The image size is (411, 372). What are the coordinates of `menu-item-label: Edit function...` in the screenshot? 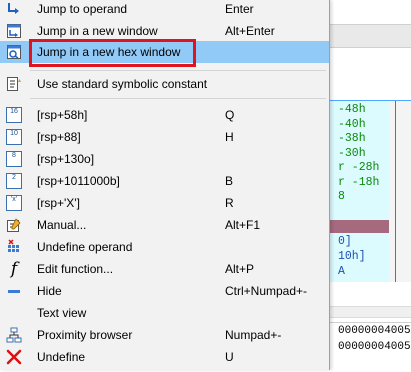 It's located at (75, 269).